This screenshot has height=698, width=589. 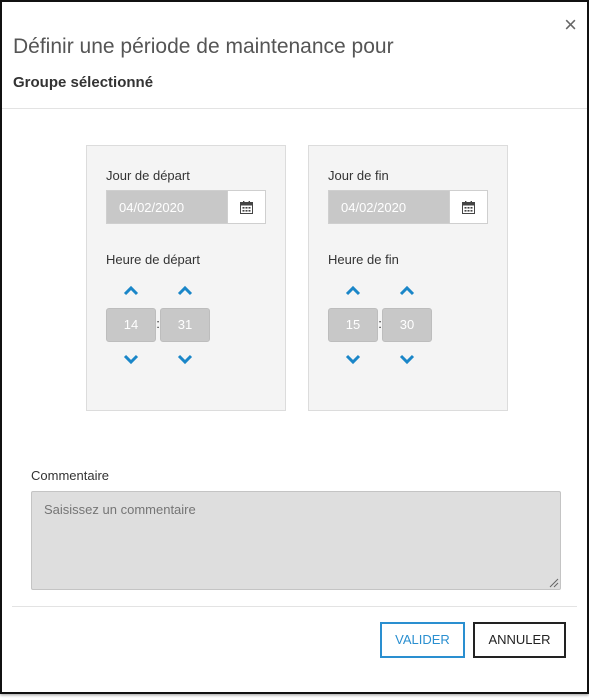 I want to click on end-hour-down-chevron-icon, so click(x=353, y=359).